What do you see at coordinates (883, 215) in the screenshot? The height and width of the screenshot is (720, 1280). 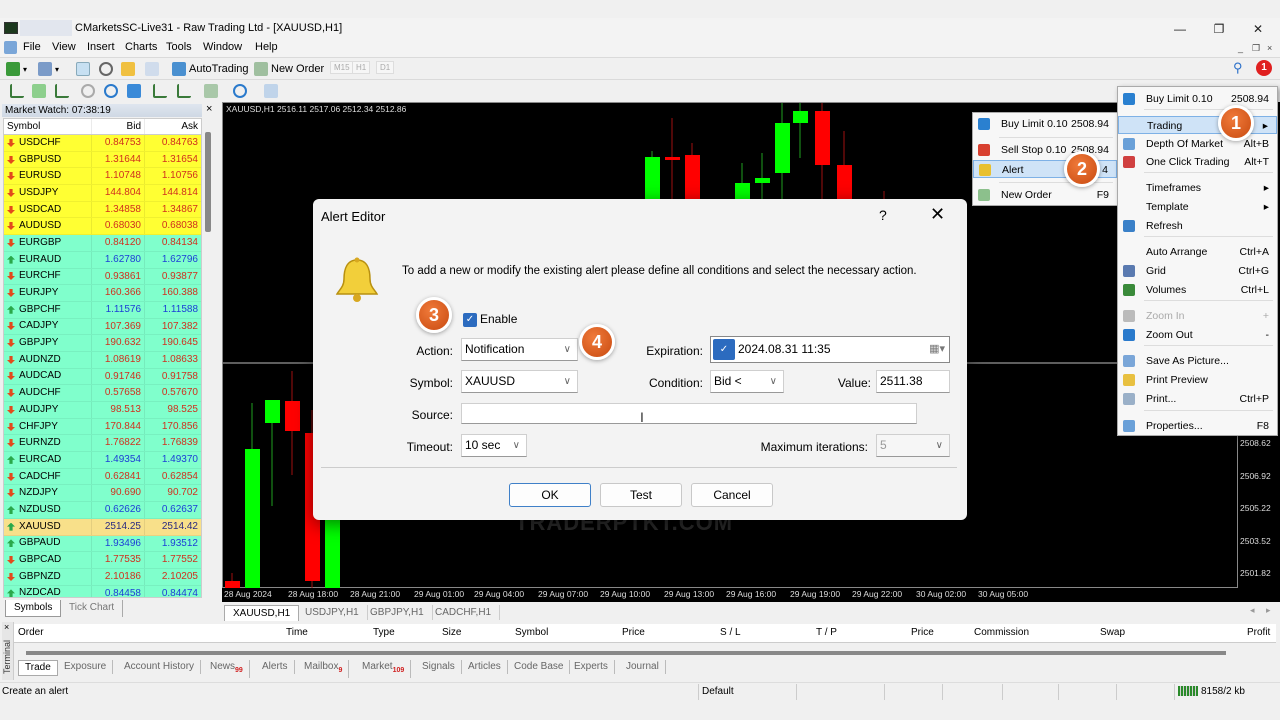 I see `help-button: ?` at bounding box center [883, 215].